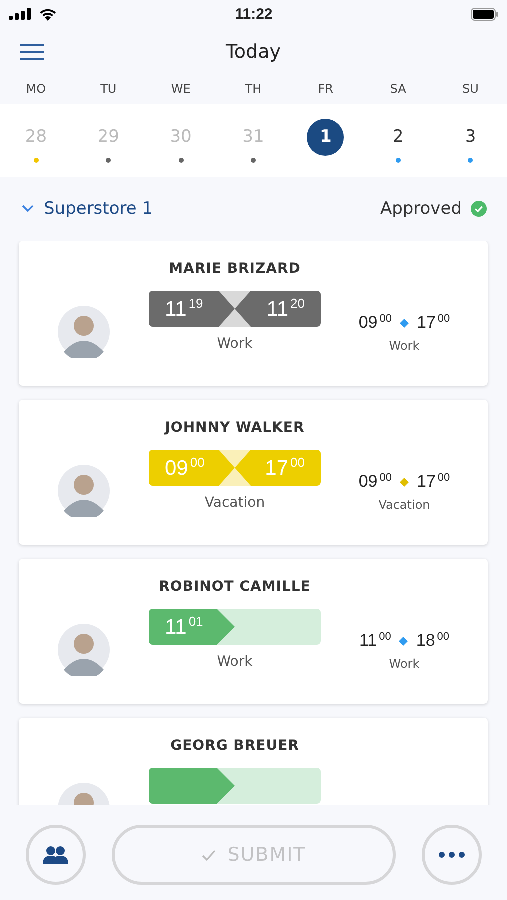  Describe the element at coordinates (235, 746) in the screenshot. I see `employee-name: GEORG BREUER` at that location.